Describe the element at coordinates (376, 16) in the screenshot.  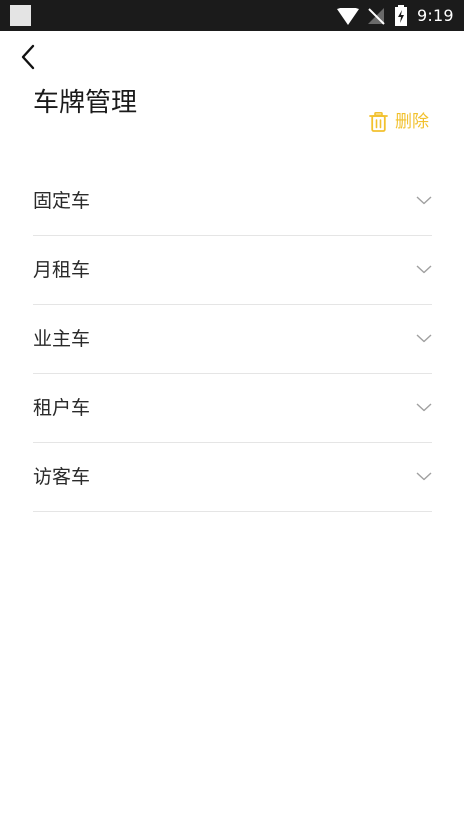
I see `no-signal-icon` at that location.